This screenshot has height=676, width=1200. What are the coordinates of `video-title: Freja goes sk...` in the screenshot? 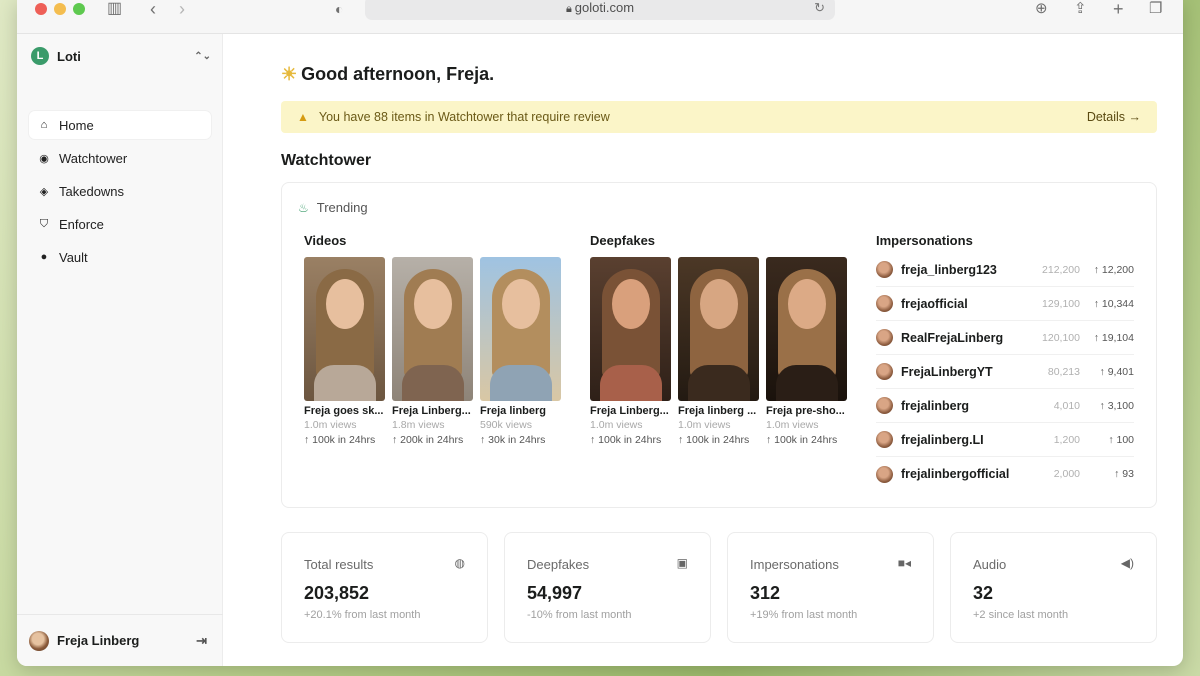 It's located at (344, 411).